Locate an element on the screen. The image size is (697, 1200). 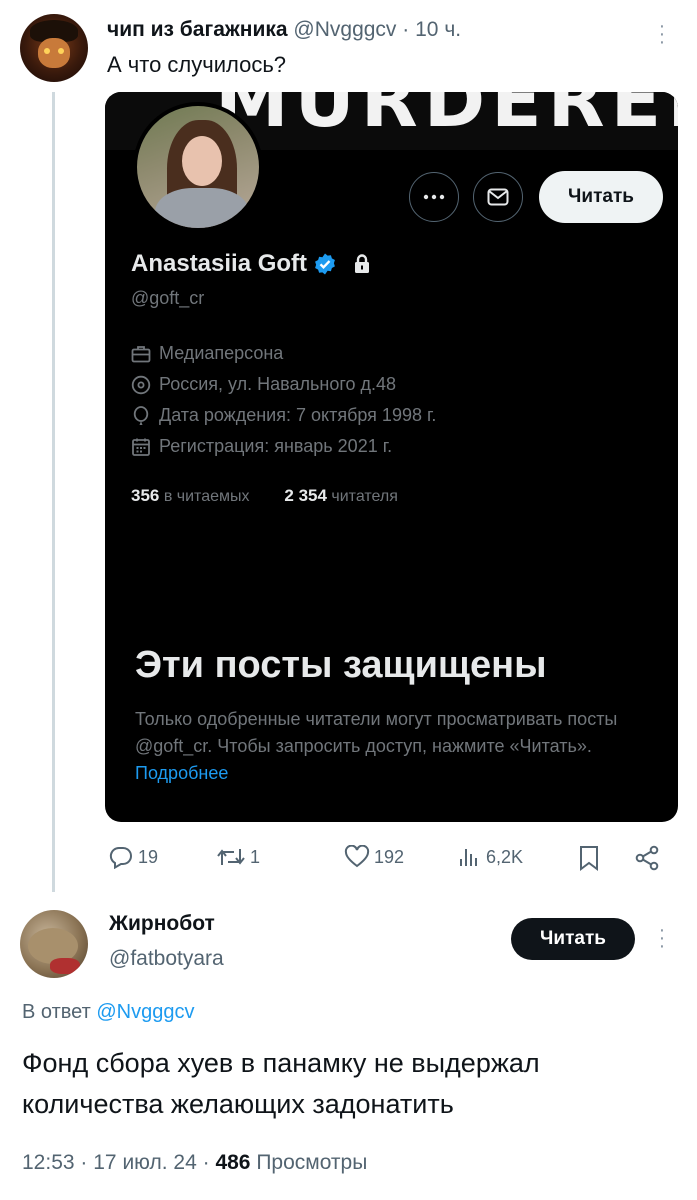
profile-follow-button: Читать is located at coordinates (601, 197).